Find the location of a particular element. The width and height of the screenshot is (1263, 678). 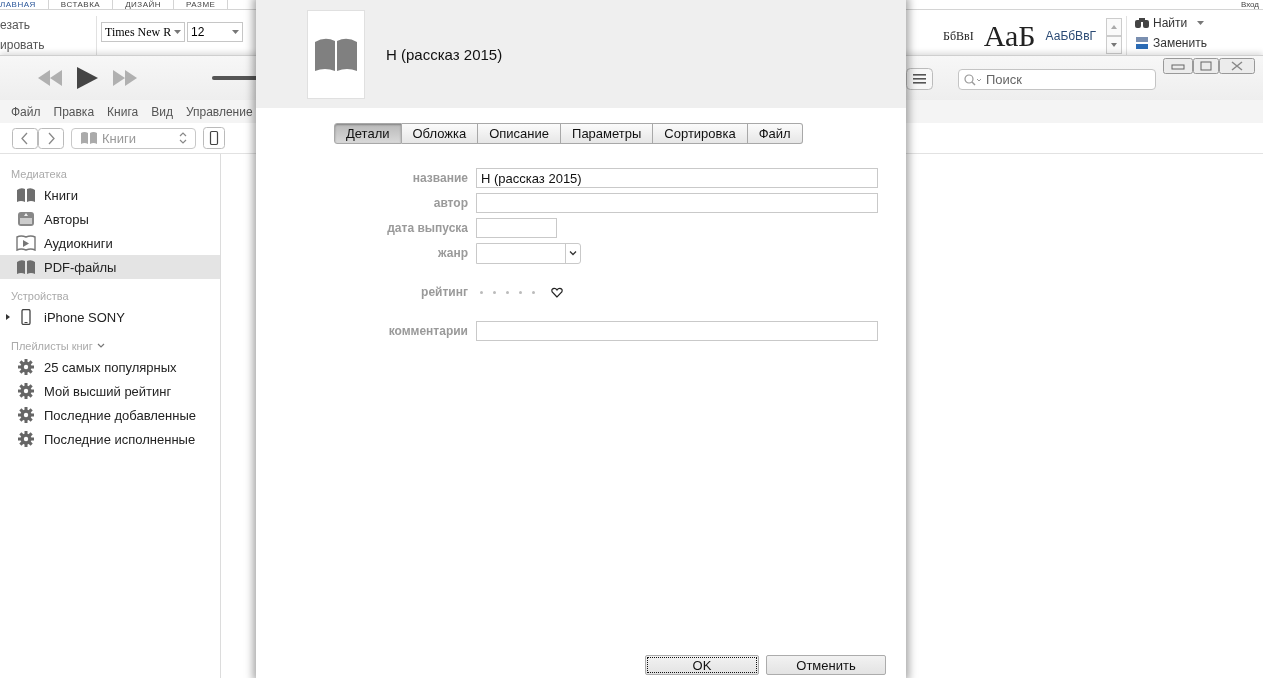

maximize-button is located at coordinates (1206, 66).